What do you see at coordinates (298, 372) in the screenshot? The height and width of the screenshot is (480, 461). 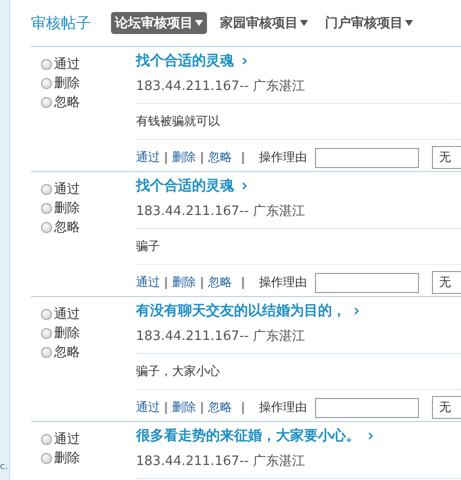 I see `post-content: 骗子，大家小心` at bounding box center [298, 372].